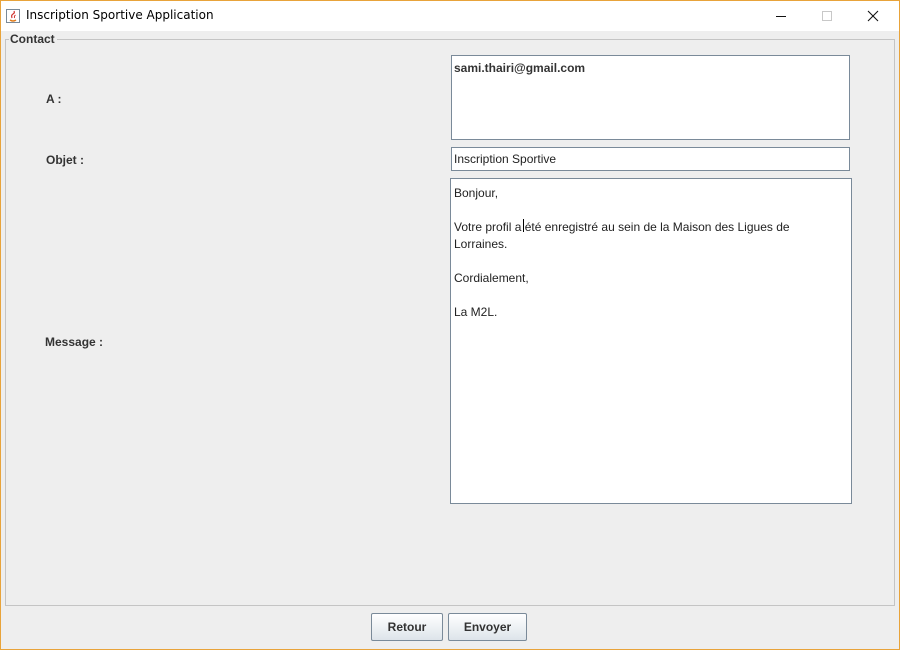 This screenshot has width=900, height=650. I want to click on maximize-button, so click(827, 16).